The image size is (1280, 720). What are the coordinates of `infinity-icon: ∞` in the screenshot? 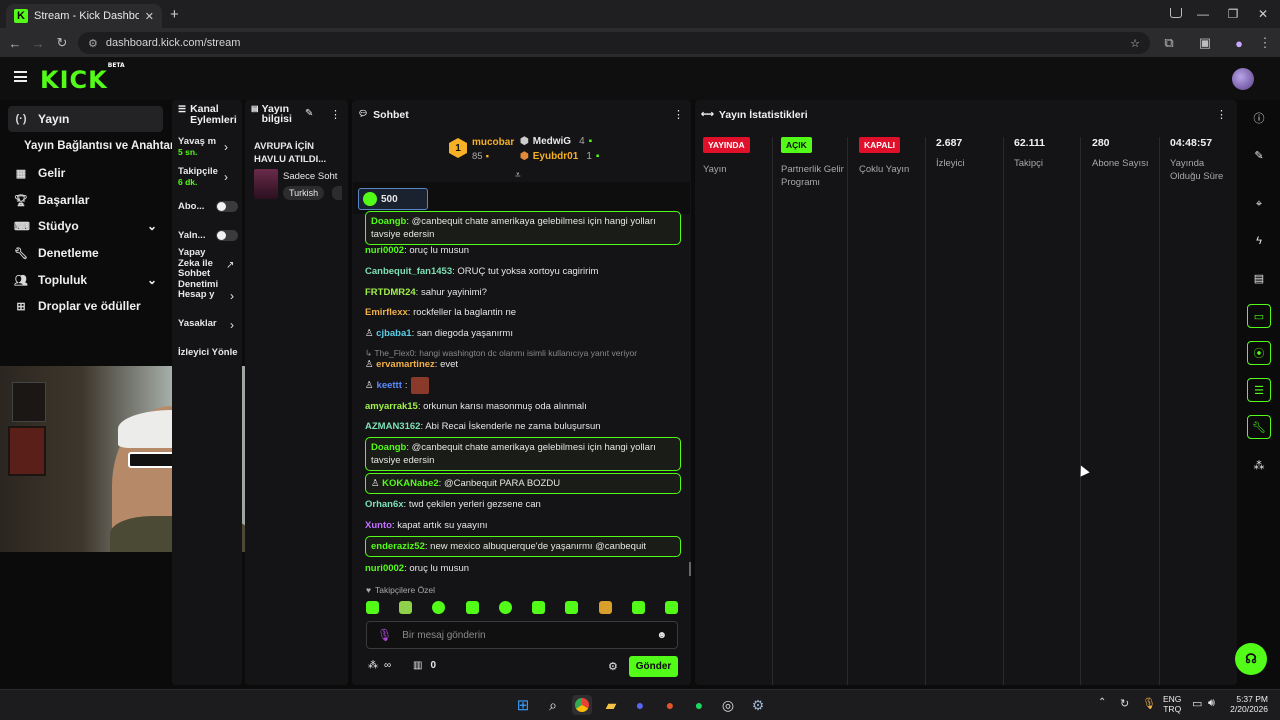 It's located at (387, 665).